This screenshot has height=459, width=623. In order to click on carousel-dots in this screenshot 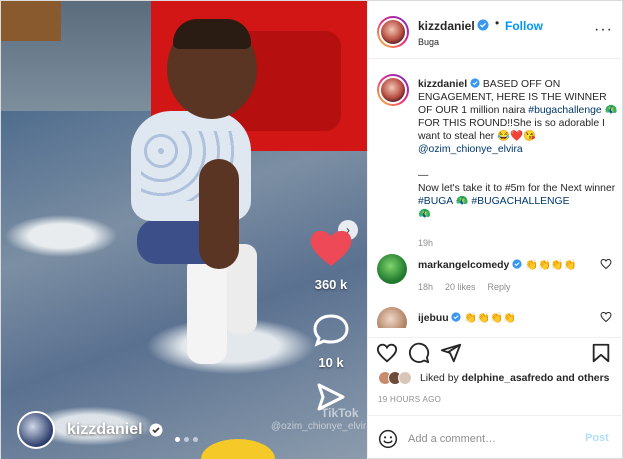, I will do `click(186, 439)`.